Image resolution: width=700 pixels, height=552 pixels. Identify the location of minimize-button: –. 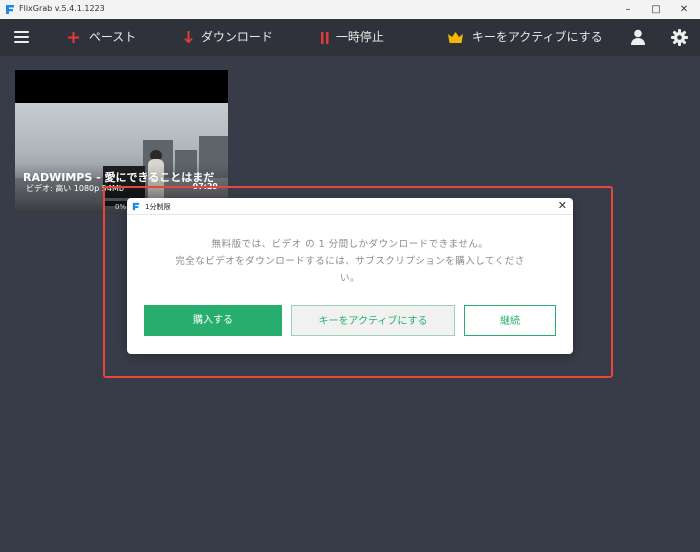
(628, 9).